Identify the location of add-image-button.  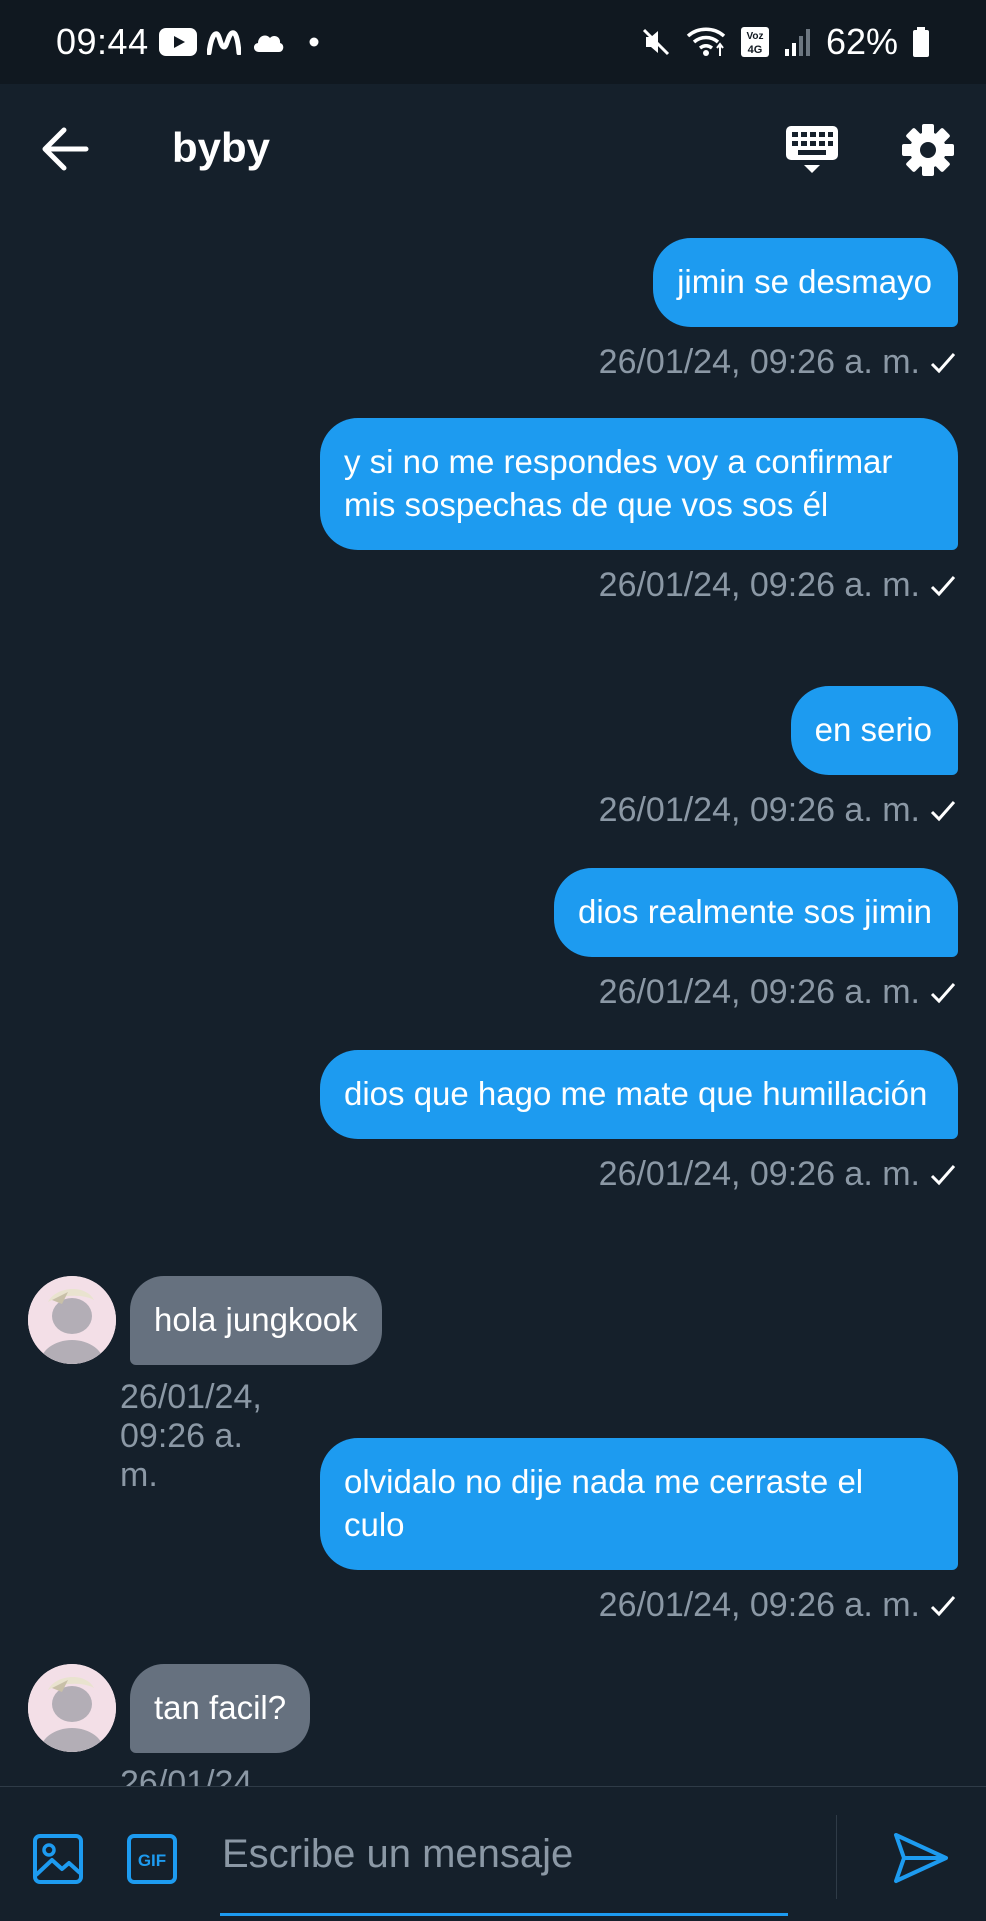
(58, 1859).